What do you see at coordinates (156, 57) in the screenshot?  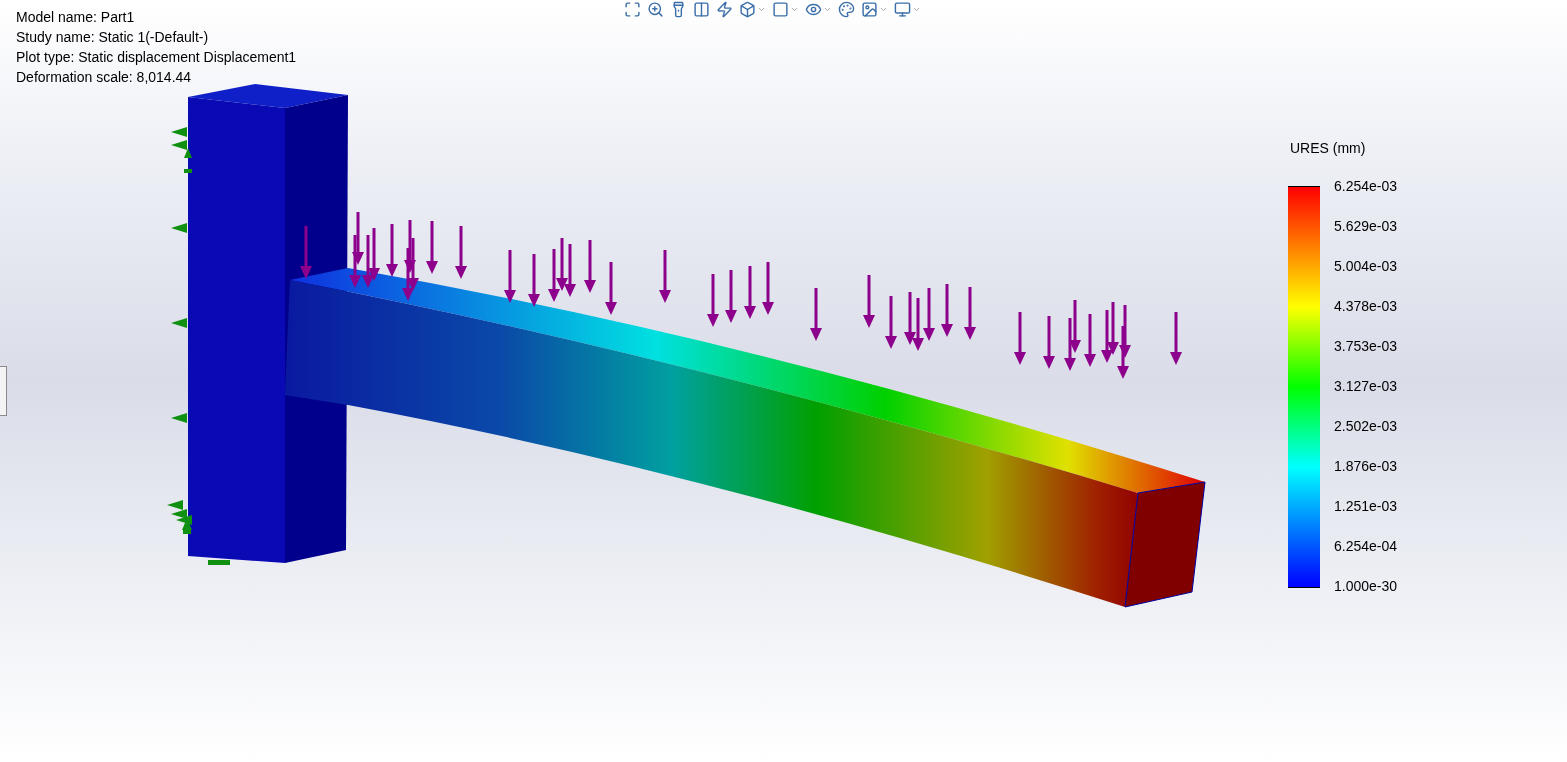 I see `plot-info-text: Plot type: Static displacement Displacement1` at bounding box center [156, 57].